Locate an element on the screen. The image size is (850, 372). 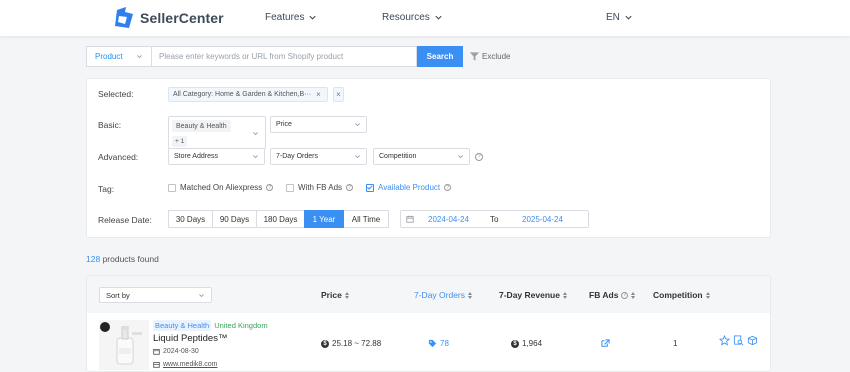
star-icon is located at coordinates (724, 340).